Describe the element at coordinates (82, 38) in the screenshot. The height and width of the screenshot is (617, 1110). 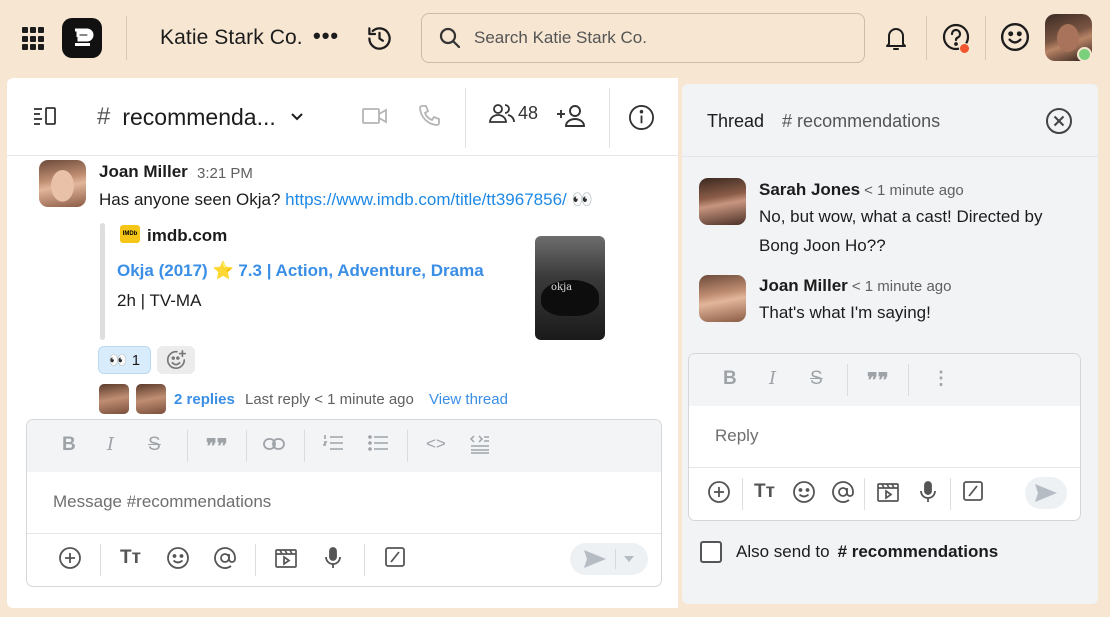
I see `app-logo` at that location.